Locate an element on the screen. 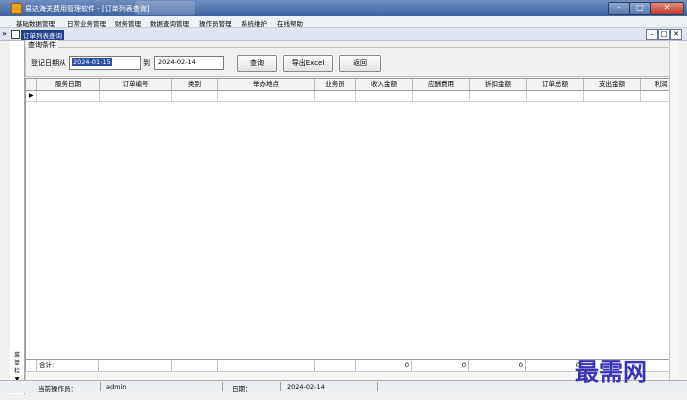 The width and height of the screenshot is (687, 400). column-header: 服务日期 is located at coordinates (68, 84).